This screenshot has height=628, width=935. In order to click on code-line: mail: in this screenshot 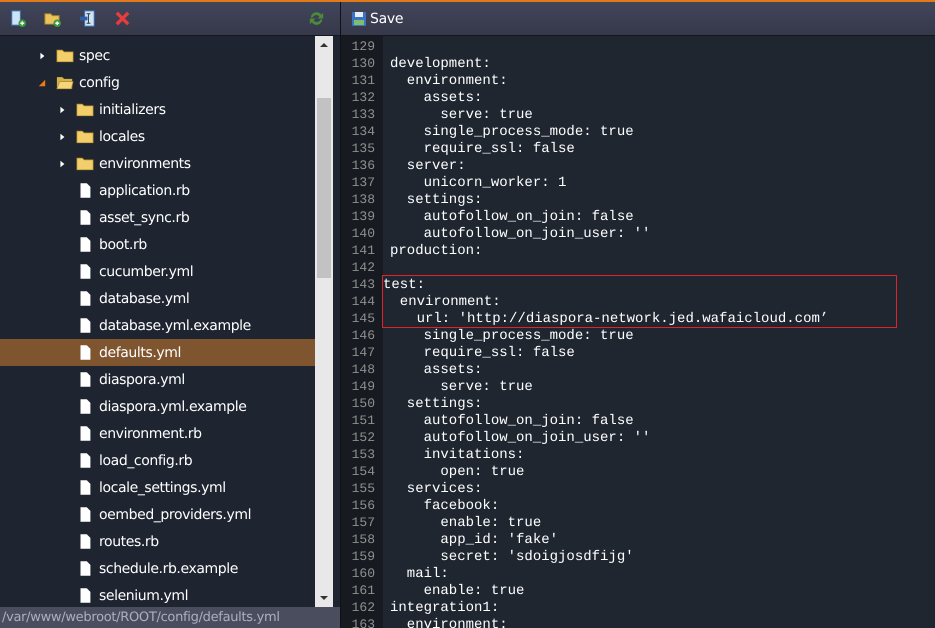, I will do `click(427, 574)`.